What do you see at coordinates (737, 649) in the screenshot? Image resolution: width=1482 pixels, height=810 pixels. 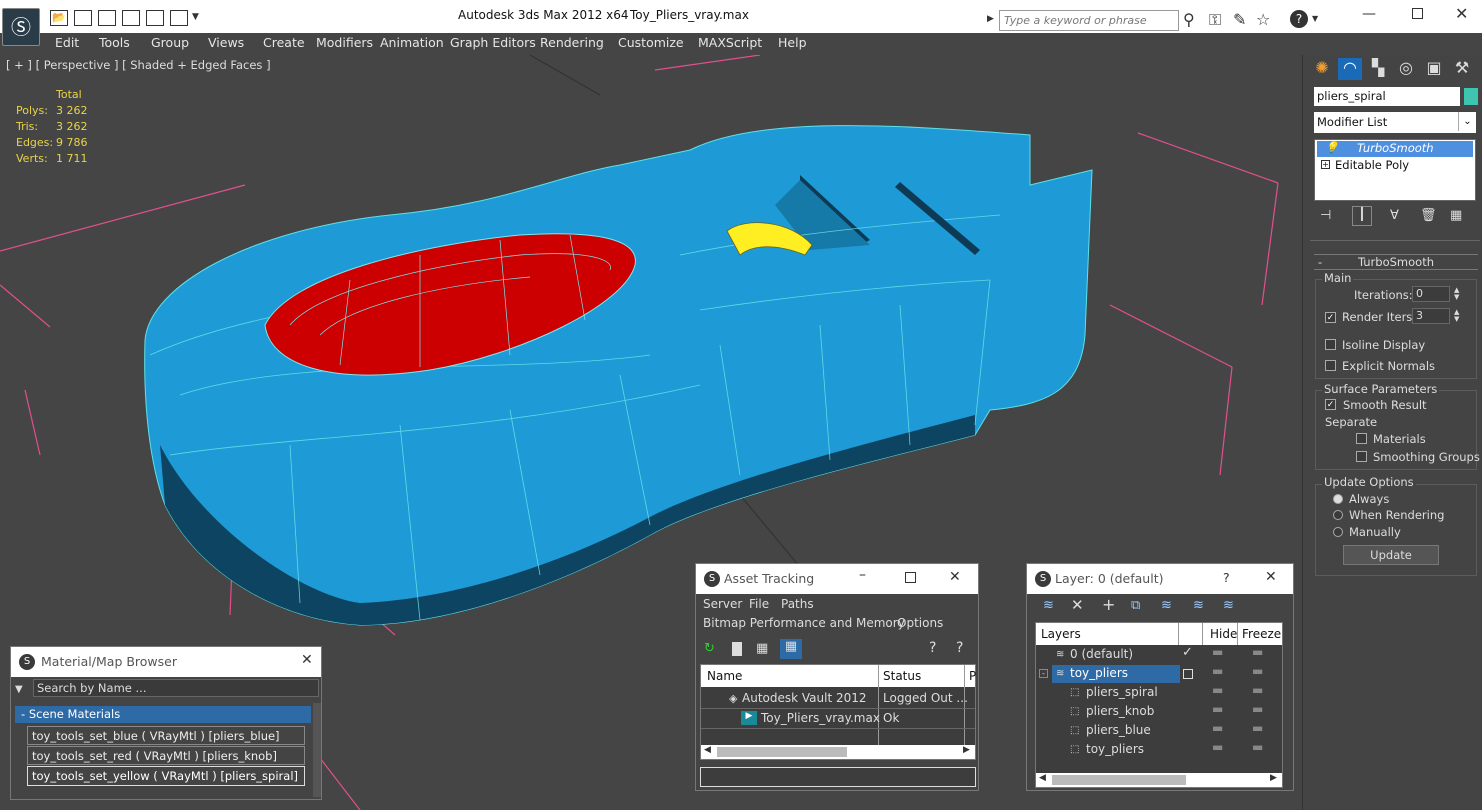 I see `list-view-icon` at bounding box center [737, 649].